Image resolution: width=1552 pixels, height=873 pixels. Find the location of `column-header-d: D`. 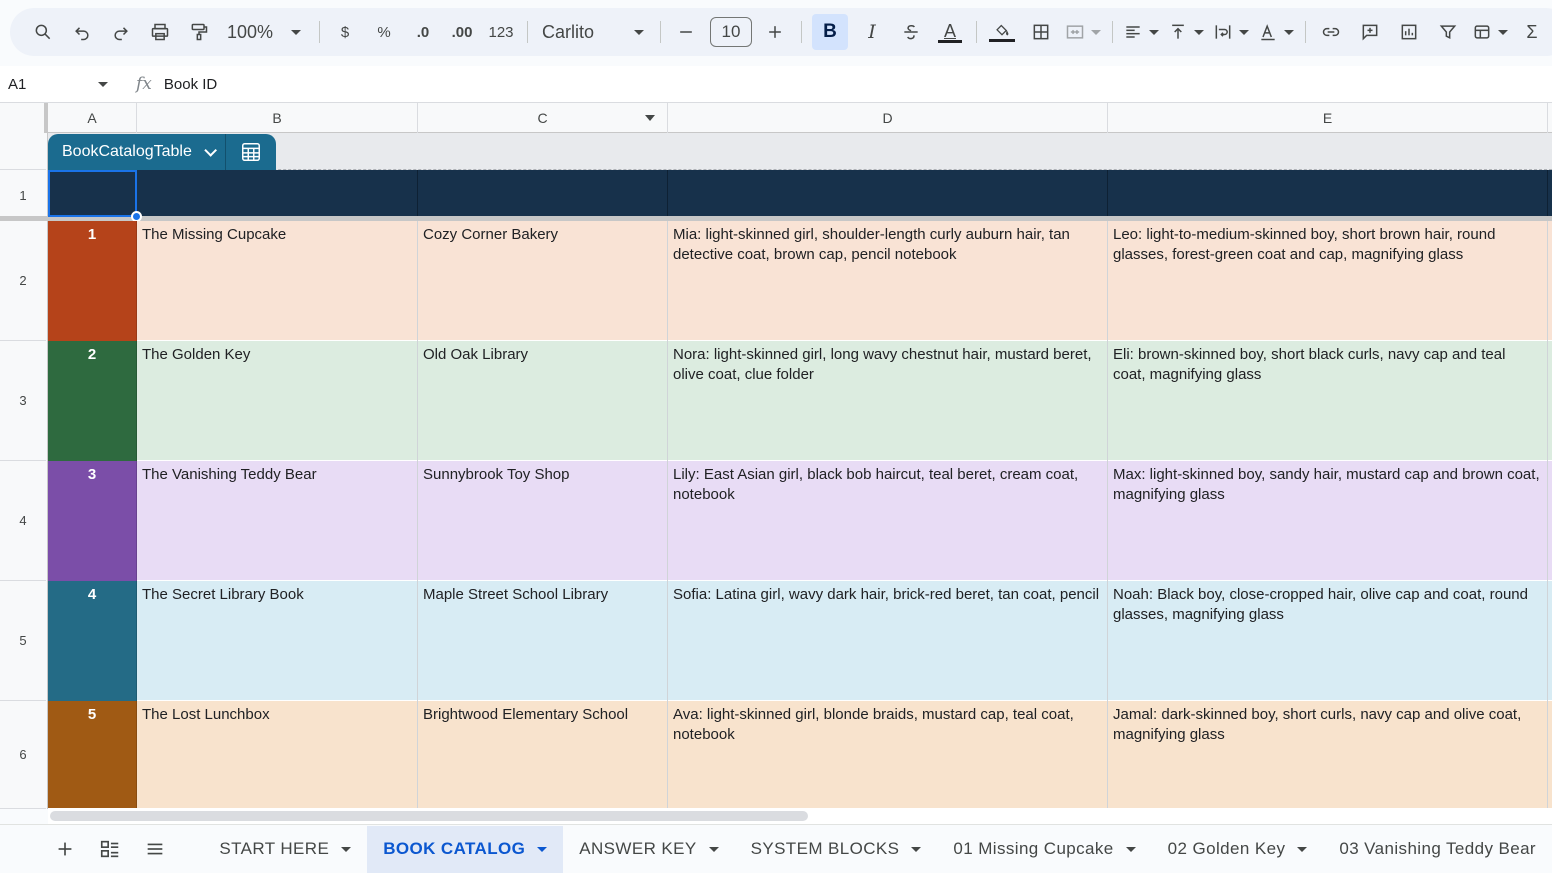

column-header-d: D is located at coordinates (888, 118).